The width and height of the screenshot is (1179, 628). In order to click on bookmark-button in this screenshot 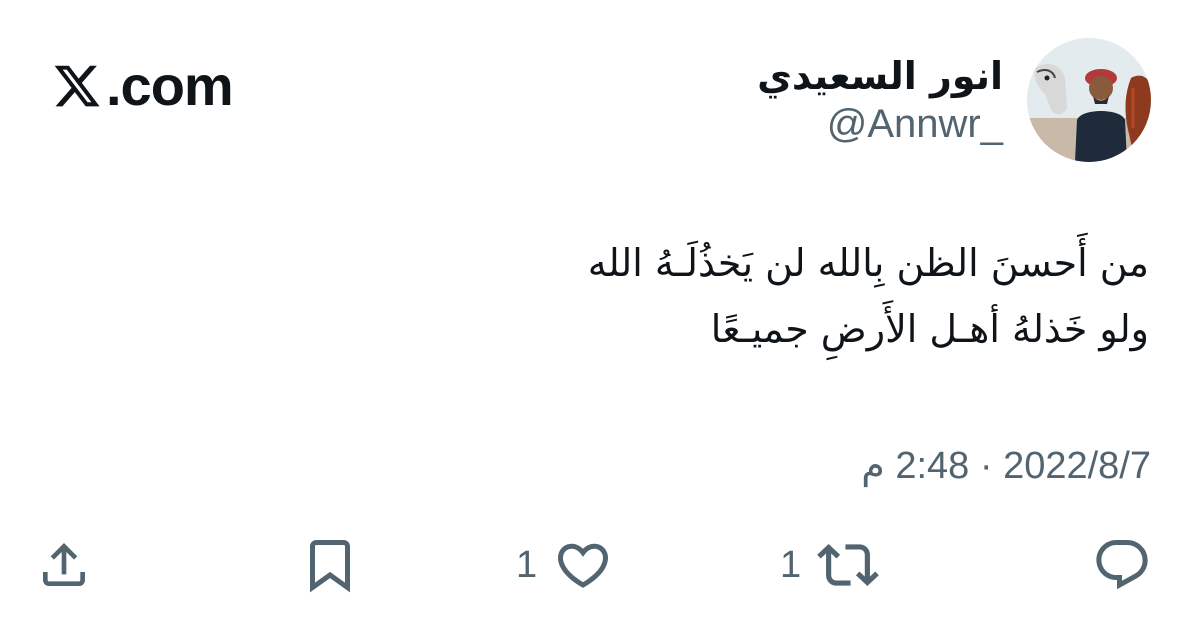, I will do `click(330, 565)`.